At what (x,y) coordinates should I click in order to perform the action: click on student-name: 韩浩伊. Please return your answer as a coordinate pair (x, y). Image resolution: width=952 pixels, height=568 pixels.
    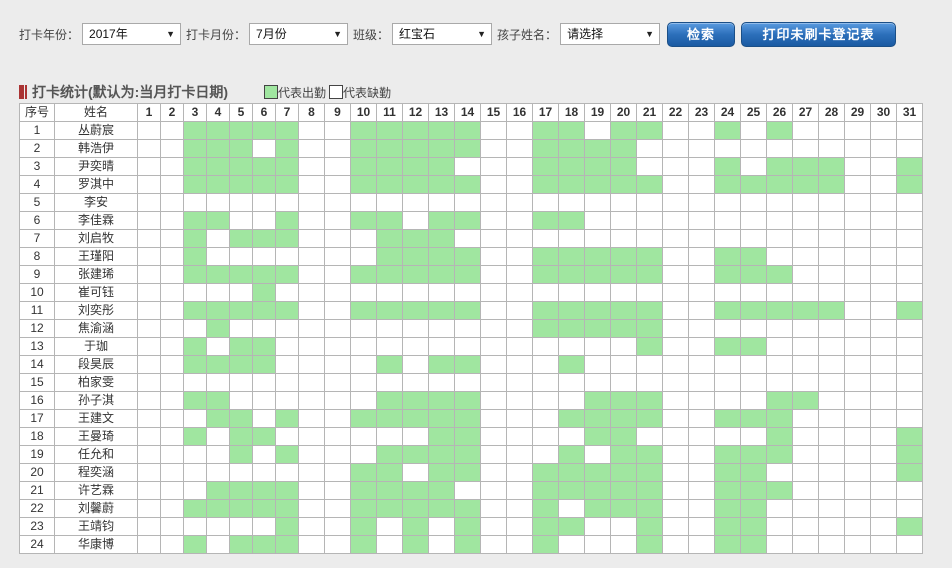
    Looking at the image, I should click on (96, 148).